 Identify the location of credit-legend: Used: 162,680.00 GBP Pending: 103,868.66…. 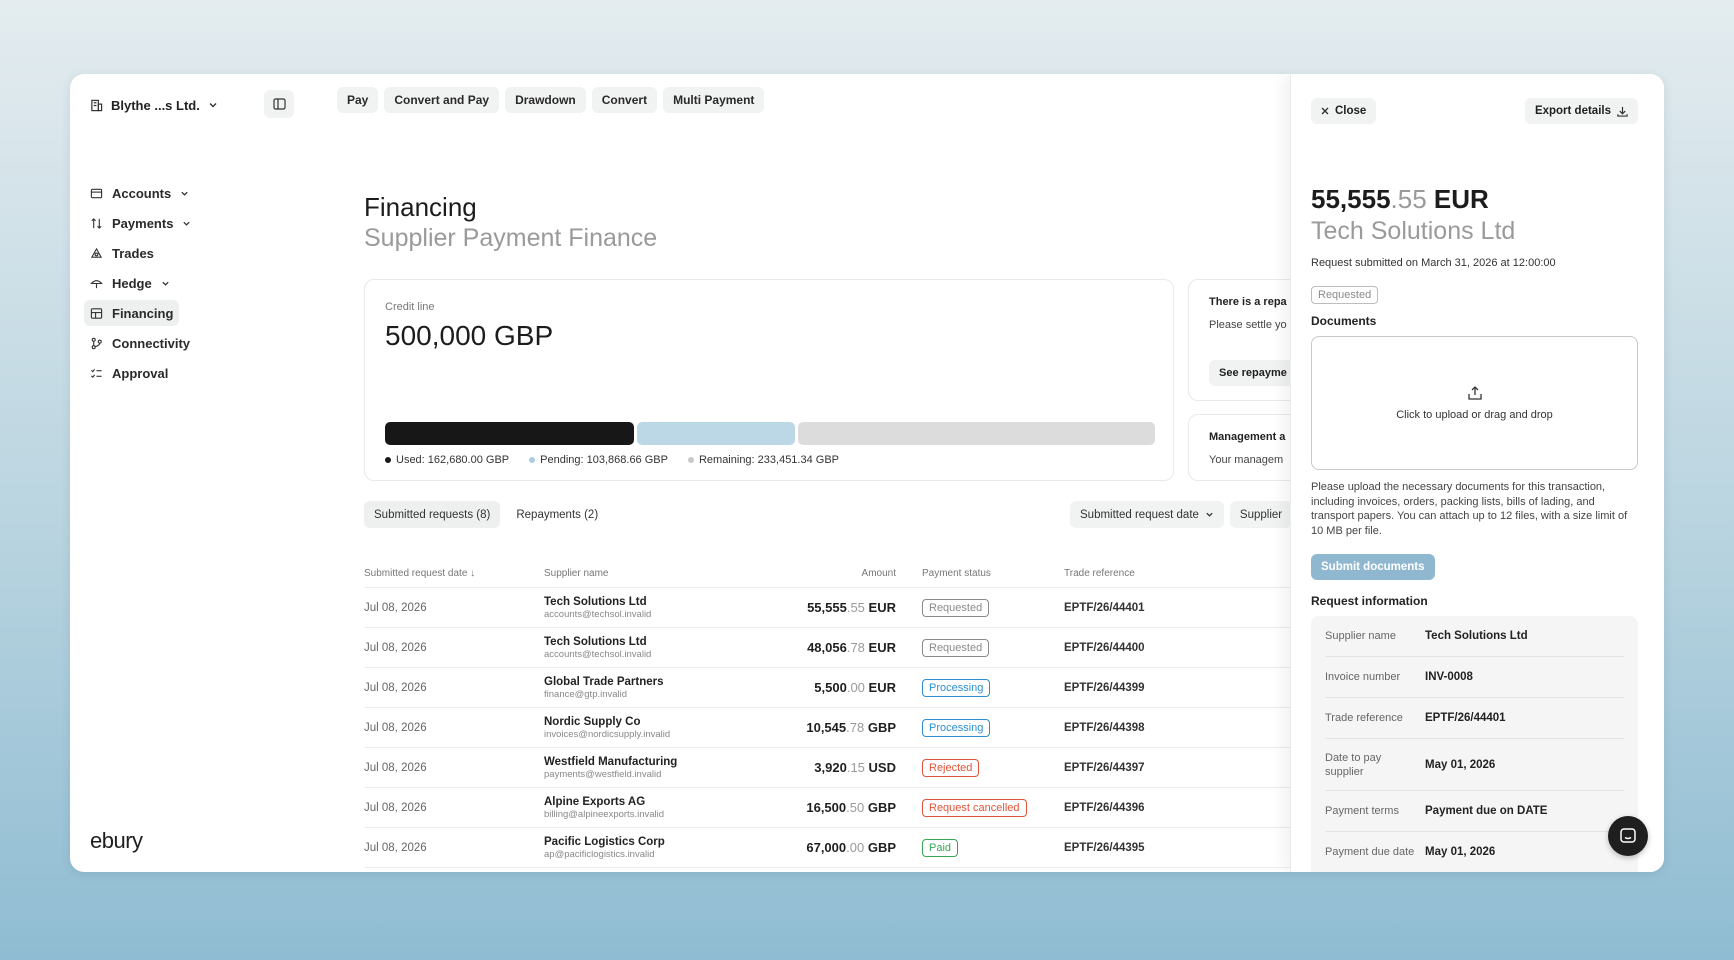
(612, 460).